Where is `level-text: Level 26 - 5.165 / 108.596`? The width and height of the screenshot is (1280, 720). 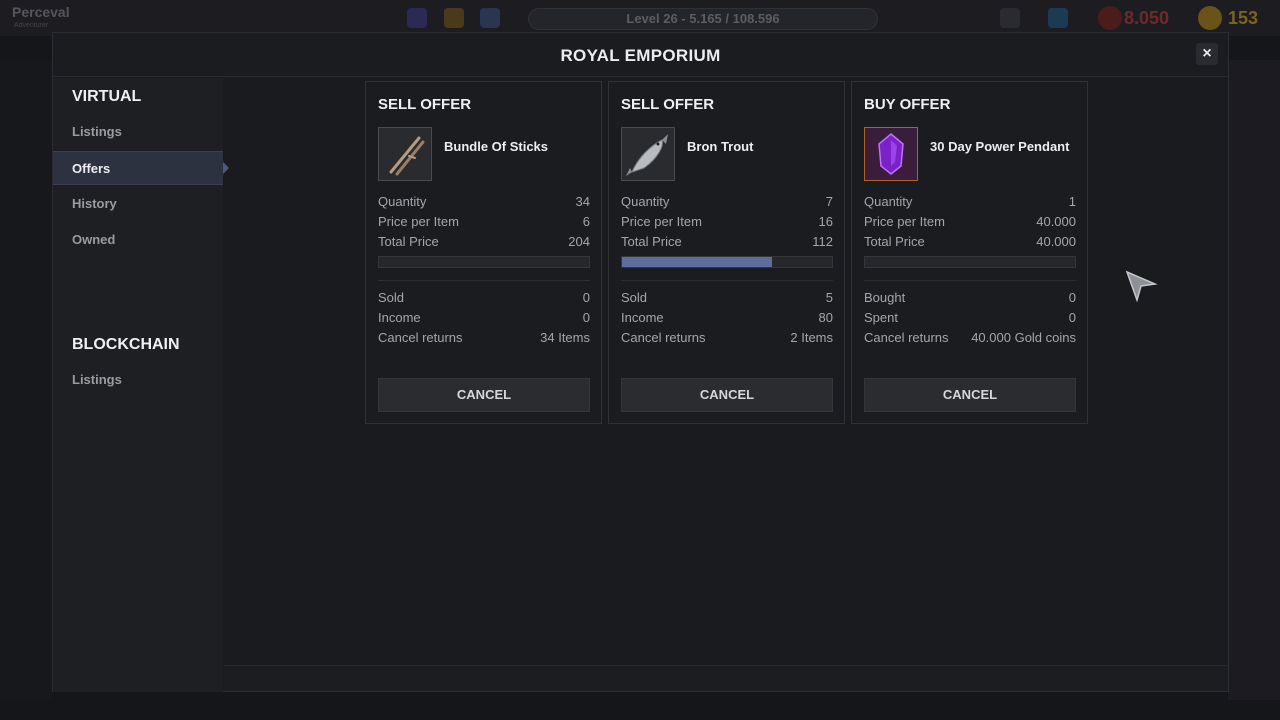 level-text: Level 26 - 5.165 / 108.596 is located at coordinates (703, 18).